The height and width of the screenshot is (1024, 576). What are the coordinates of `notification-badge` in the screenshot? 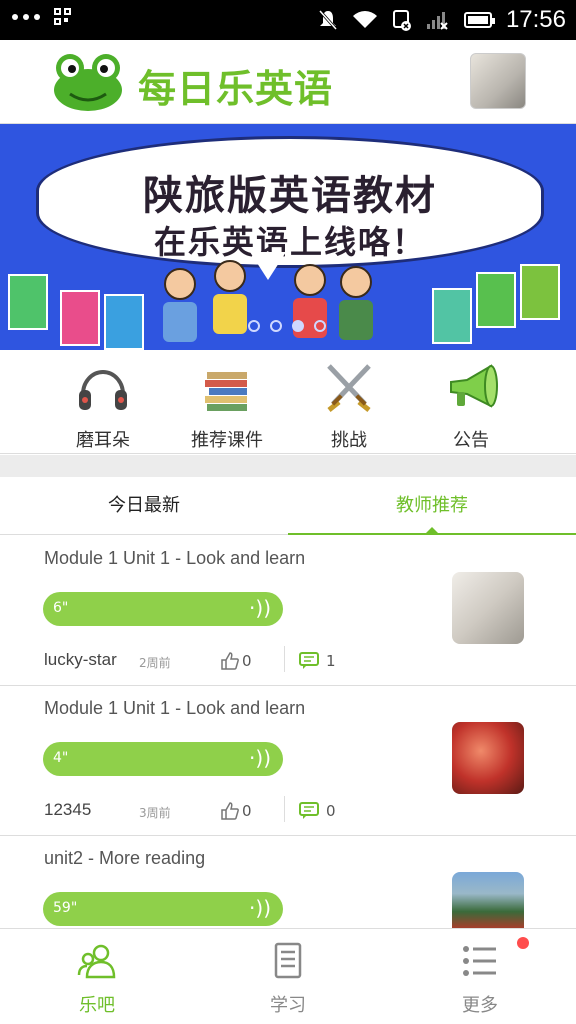 It's located at (523, 943).